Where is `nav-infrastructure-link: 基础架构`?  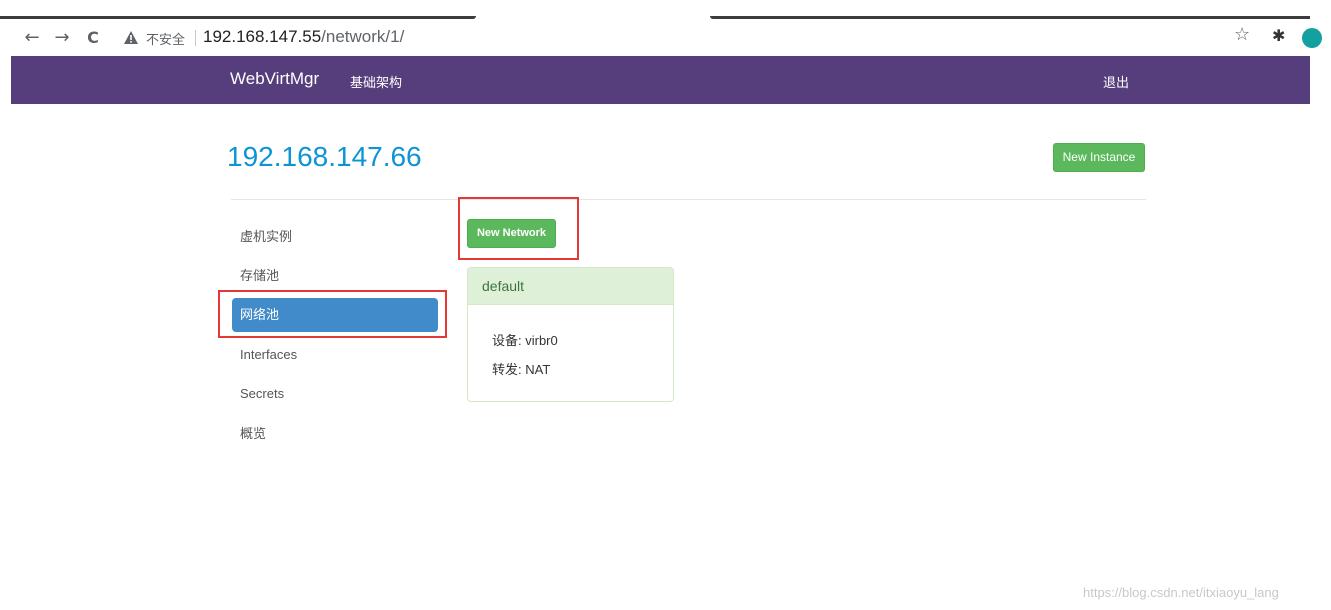 nav-infrastructure-link: 基础架构 is located at coordinates (376, 81).